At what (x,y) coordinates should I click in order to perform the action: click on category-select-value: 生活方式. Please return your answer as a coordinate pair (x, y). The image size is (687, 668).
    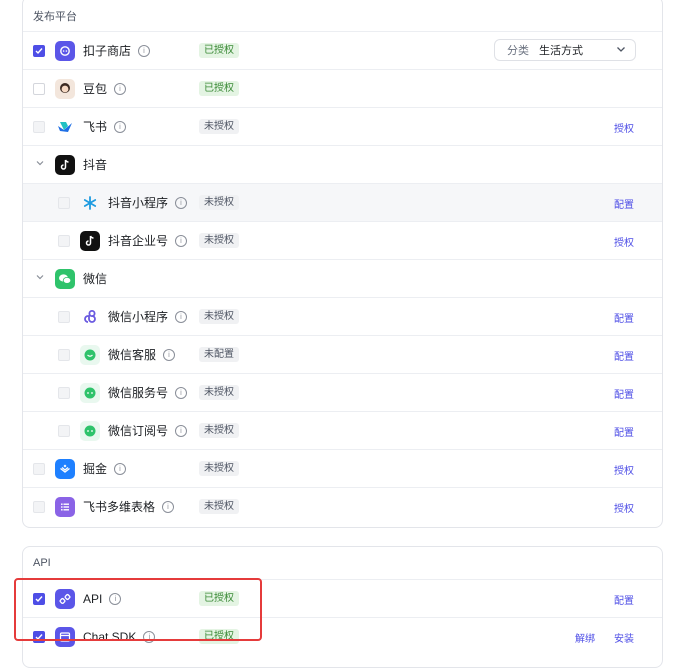
    Looking at the image, I should click on (561, 51).